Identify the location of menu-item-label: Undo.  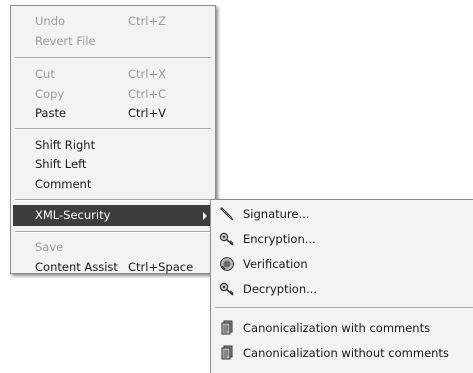
(50, 21).